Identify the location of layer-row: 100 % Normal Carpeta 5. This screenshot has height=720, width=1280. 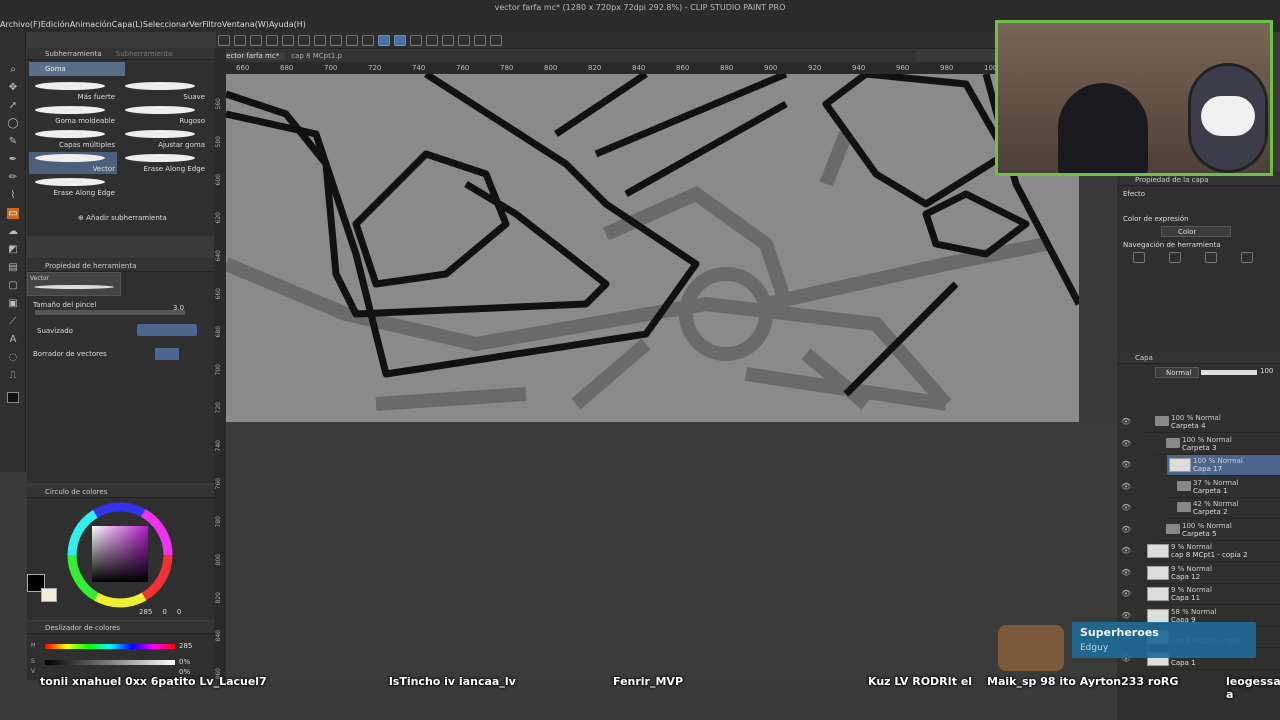
(1218, 530).